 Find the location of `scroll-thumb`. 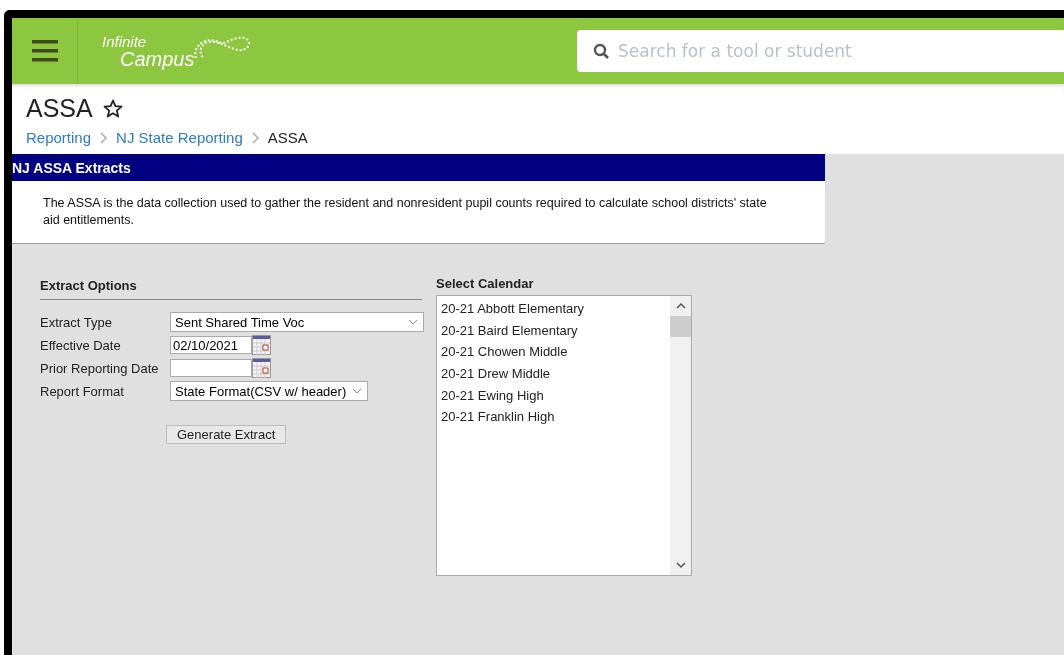

scroll-thumb is located at coordinates (680, 326).